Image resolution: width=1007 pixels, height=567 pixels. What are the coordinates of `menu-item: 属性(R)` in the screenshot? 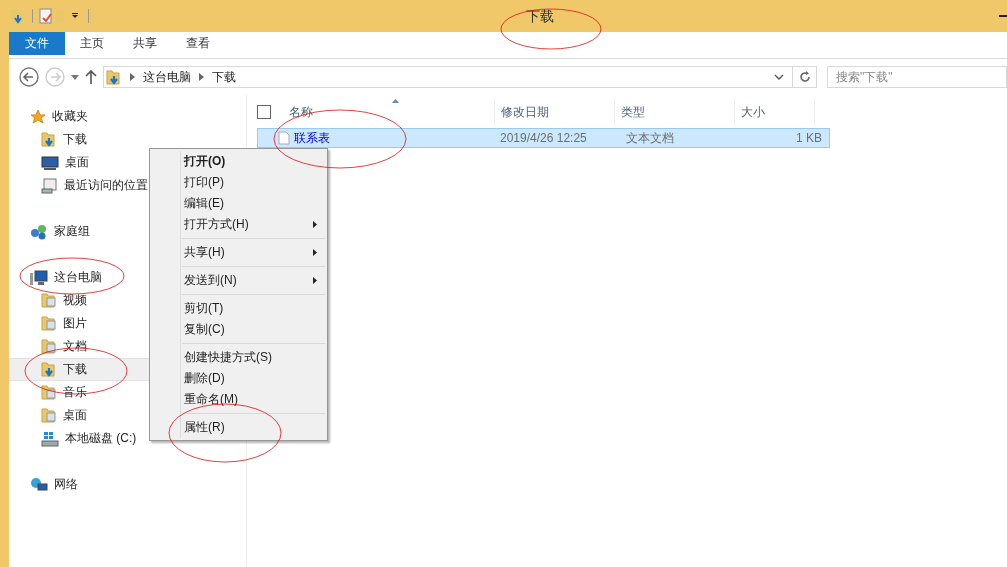 It's located at (238, 427).